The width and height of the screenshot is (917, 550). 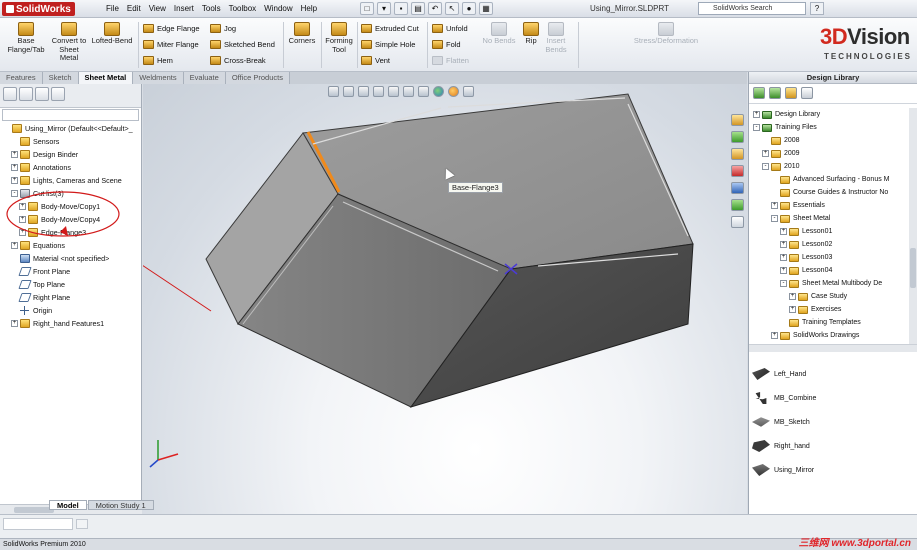 I want to click on open-icon: ▾, so click(x=384, y=8).